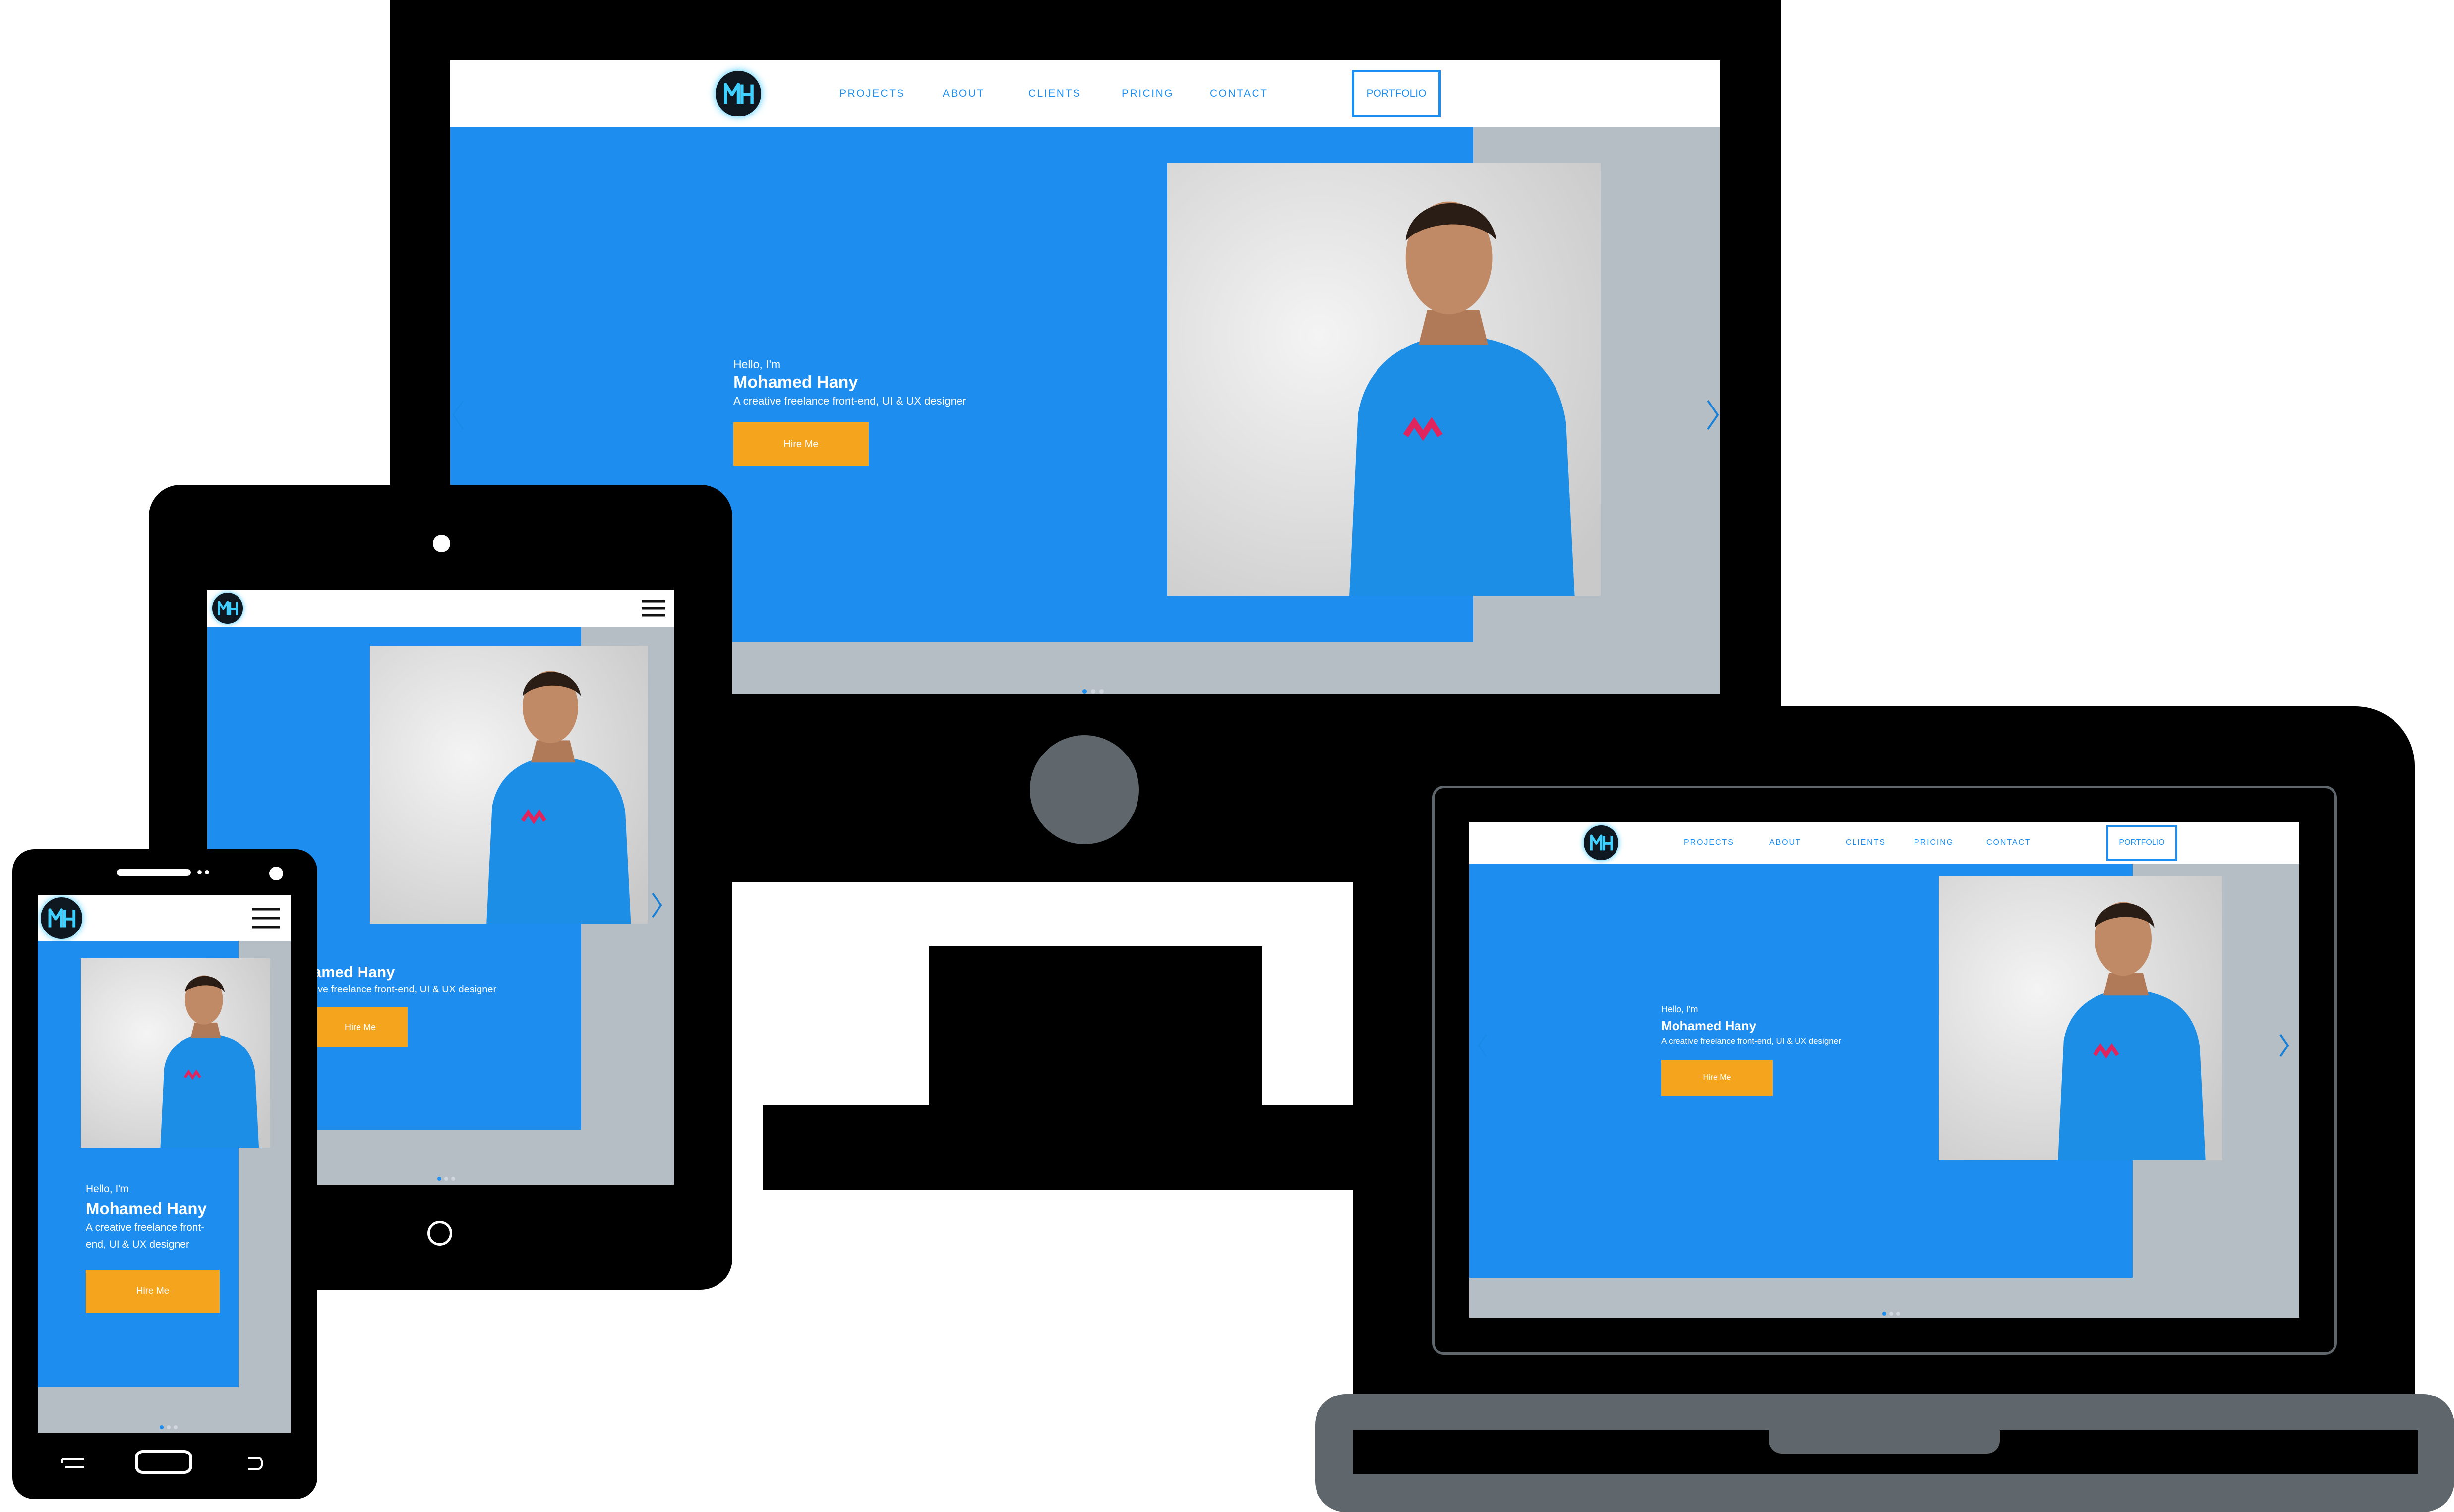  I want to click on monitor-stand-base, so click(1058, 1147).